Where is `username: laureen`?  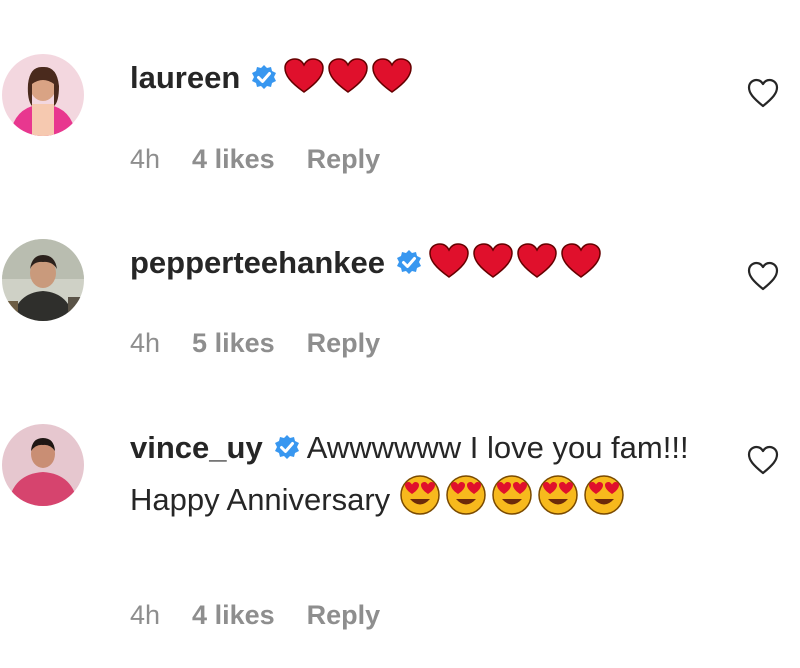
username: laureen is located at coordinates (185, 77).